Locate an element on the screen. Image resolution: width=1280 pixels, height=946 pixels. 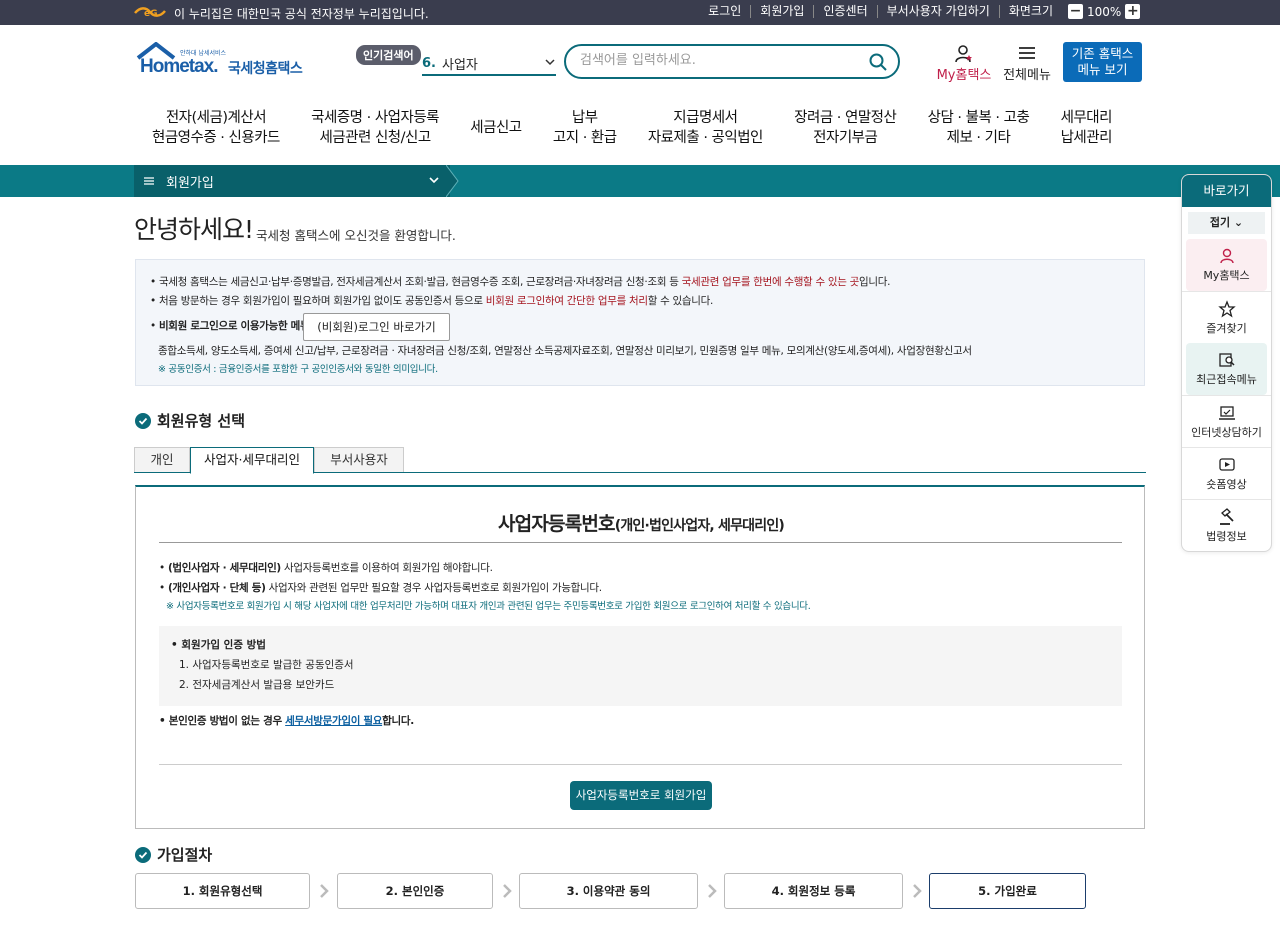
gov-text: 이 누리집은 대한민국 공식 전자정부 누리집입니다. is located at coordinates (301, 14).